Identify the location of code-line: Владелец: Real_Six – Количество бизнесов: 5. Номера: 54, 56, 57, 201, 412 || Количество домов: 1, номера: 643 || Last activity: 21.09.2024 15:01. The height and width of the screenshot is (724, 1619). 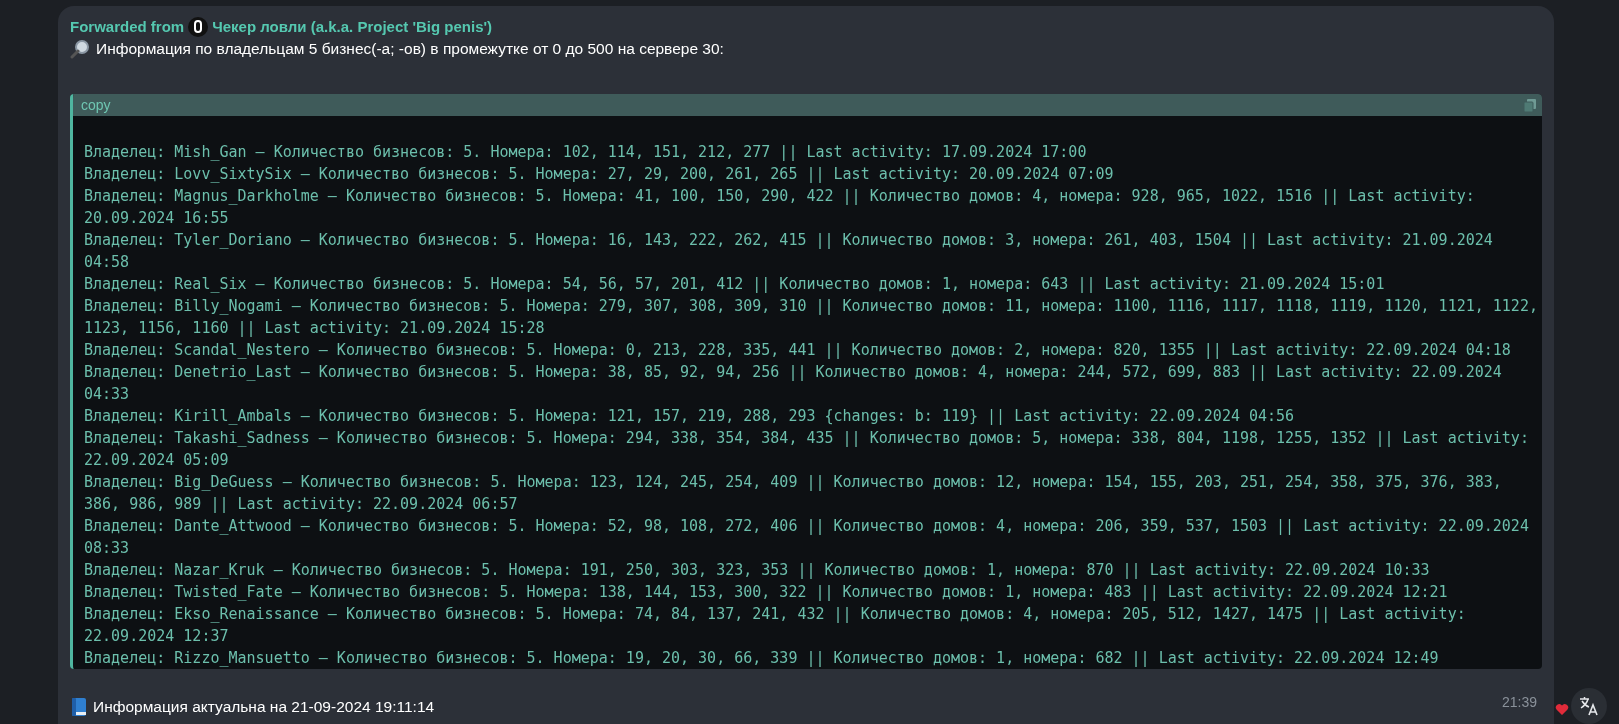
(735, 284).